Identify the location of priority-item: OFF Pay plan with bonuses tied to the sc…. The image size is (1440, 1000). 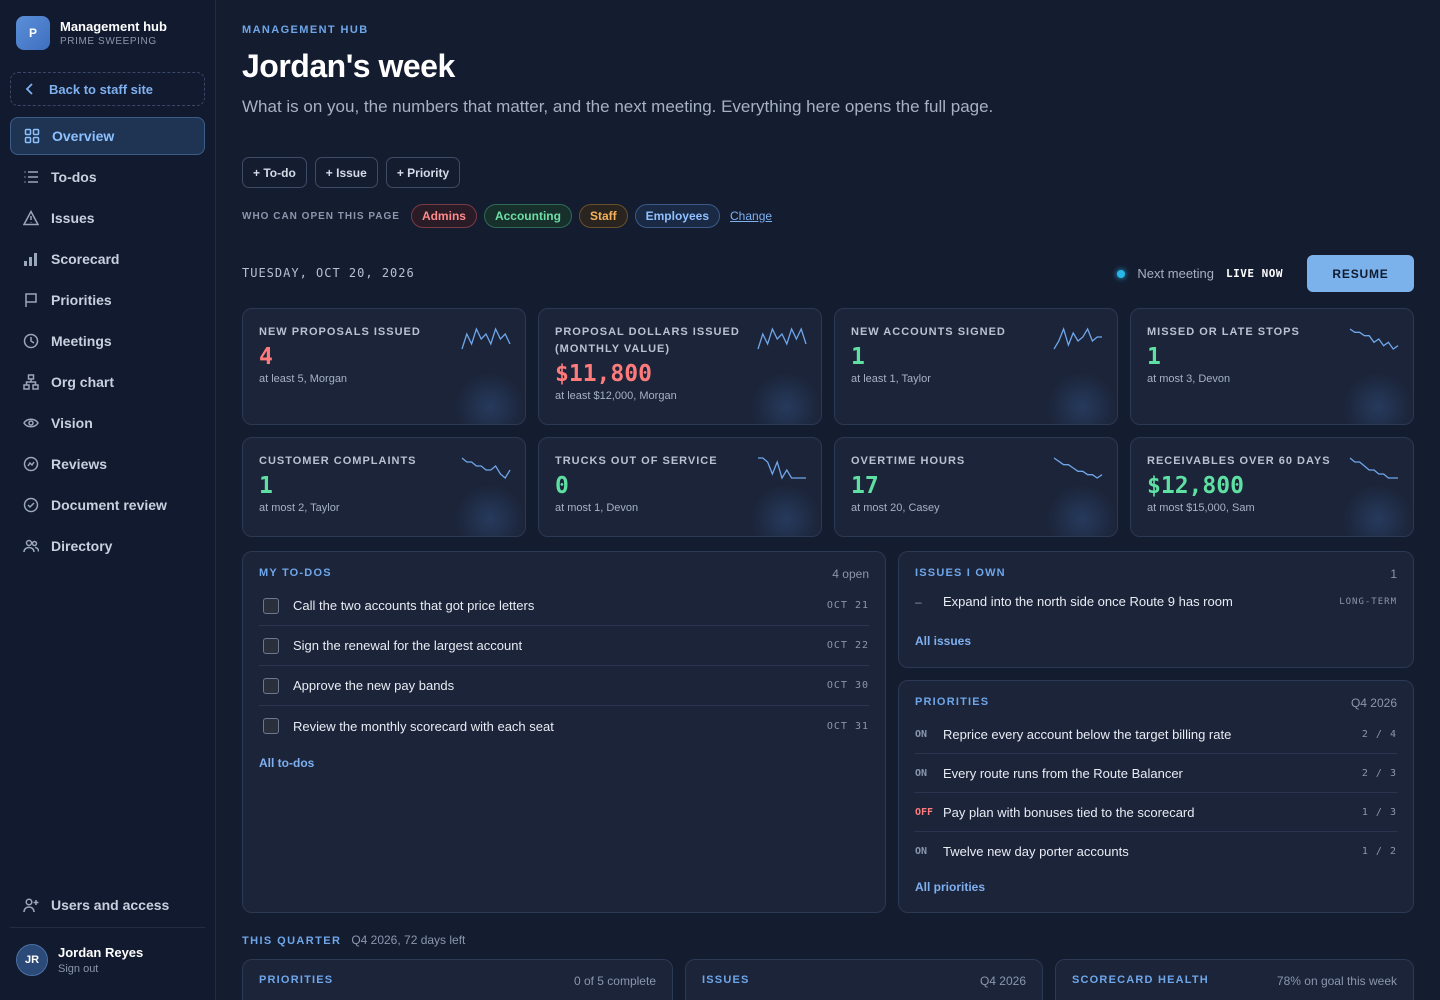
(1156, 812).